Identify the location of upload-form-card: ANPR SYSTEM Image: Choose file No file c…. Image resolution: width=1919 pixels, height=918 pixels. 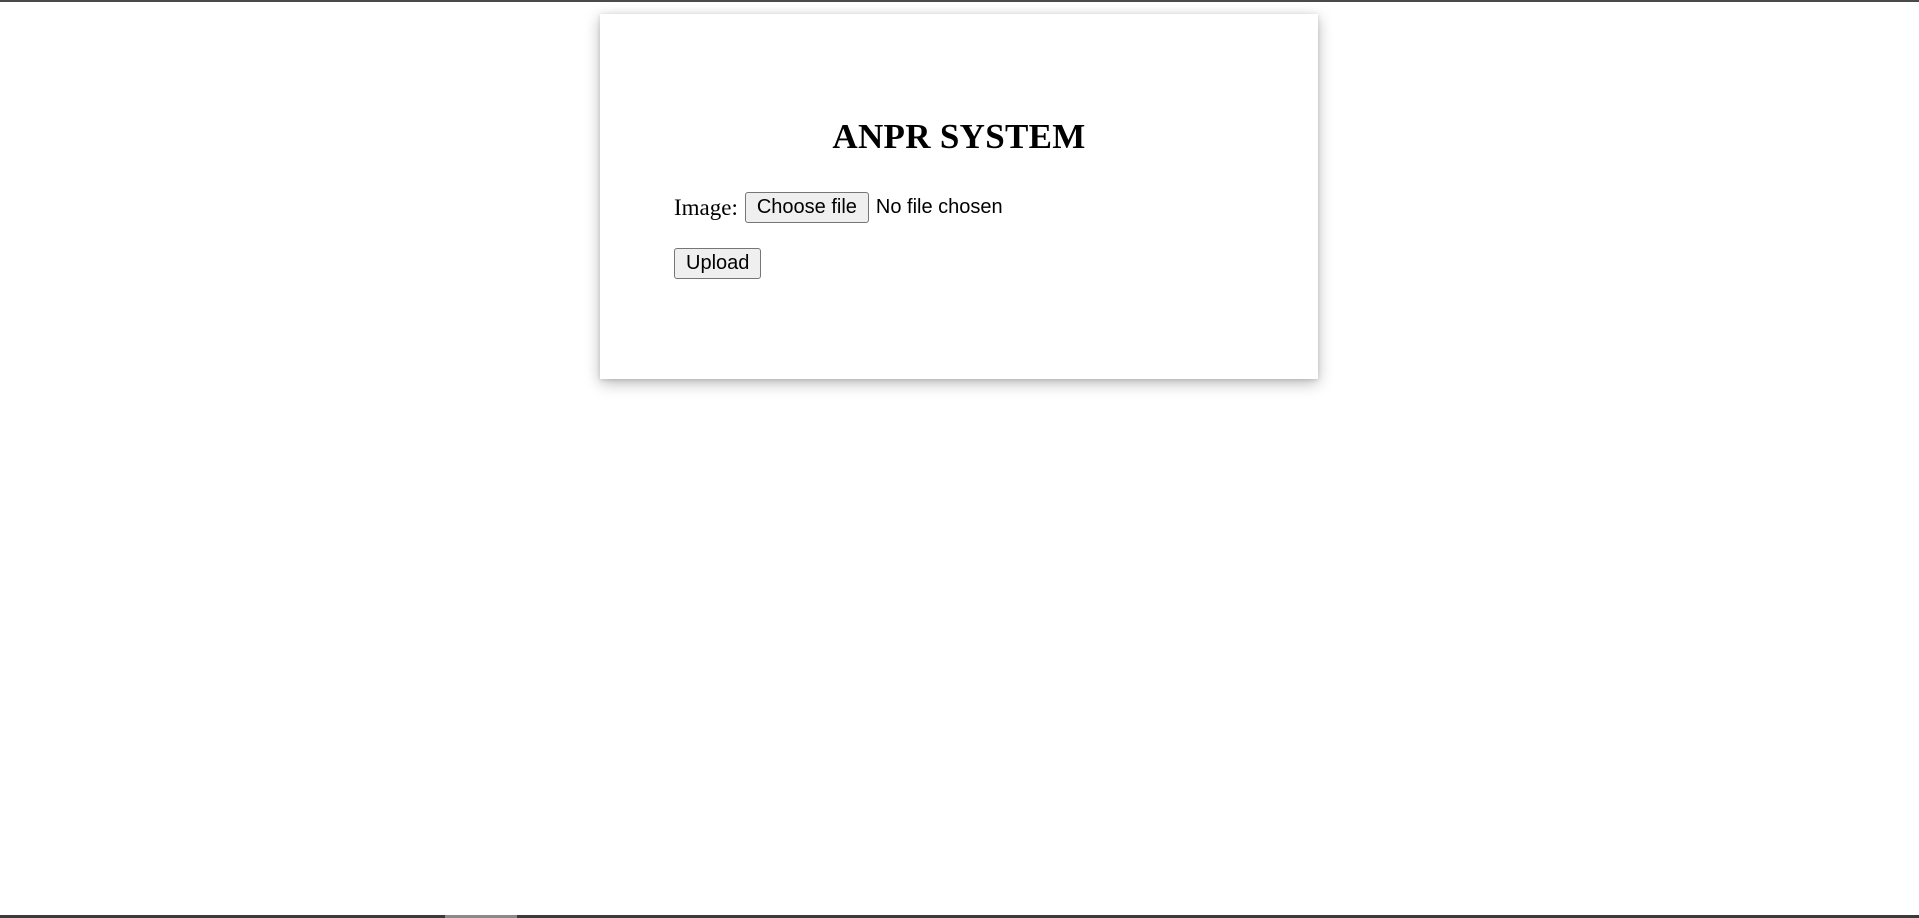
(959, 196).